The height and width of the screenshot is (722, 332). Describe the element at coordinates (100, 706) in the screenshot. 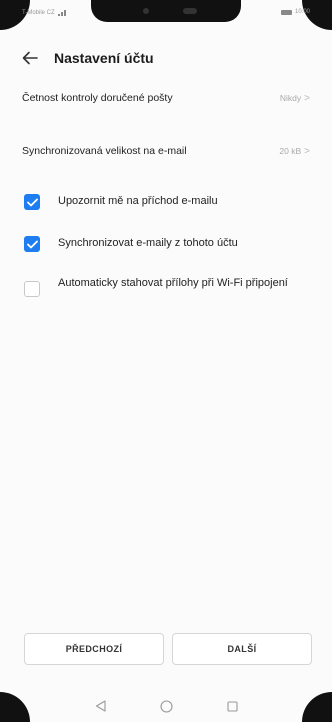

I see `triangle-back-icon` at that location.